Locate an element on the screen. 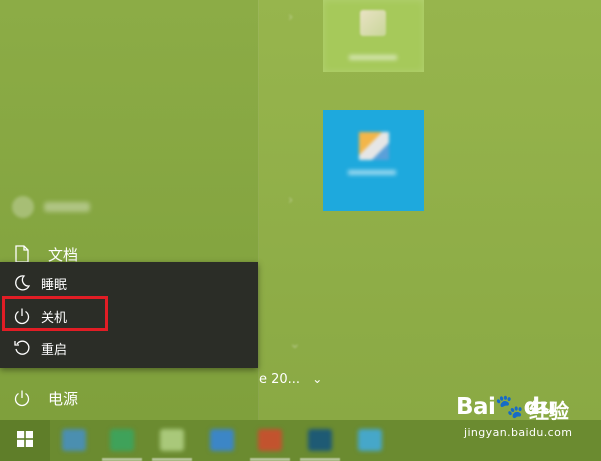 The height and width of the screenshot is (461, 601). moon-icon is located at coordinates (22, 283).